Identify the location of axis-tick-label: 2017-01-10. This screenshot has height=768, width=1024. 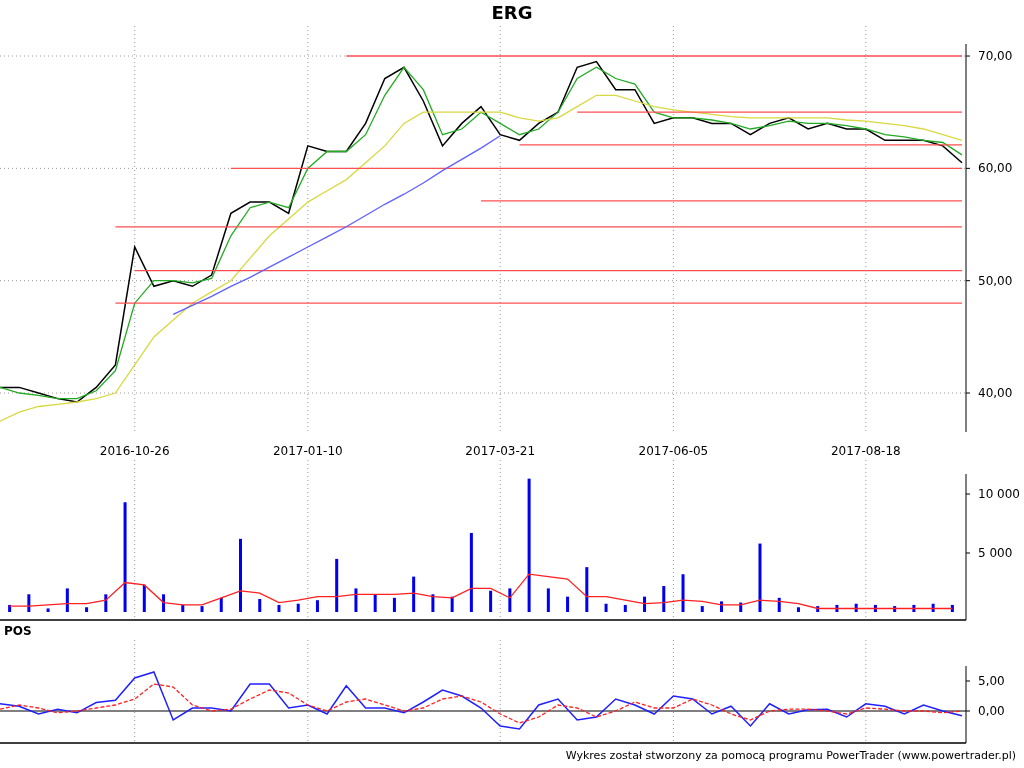
(307, 451).